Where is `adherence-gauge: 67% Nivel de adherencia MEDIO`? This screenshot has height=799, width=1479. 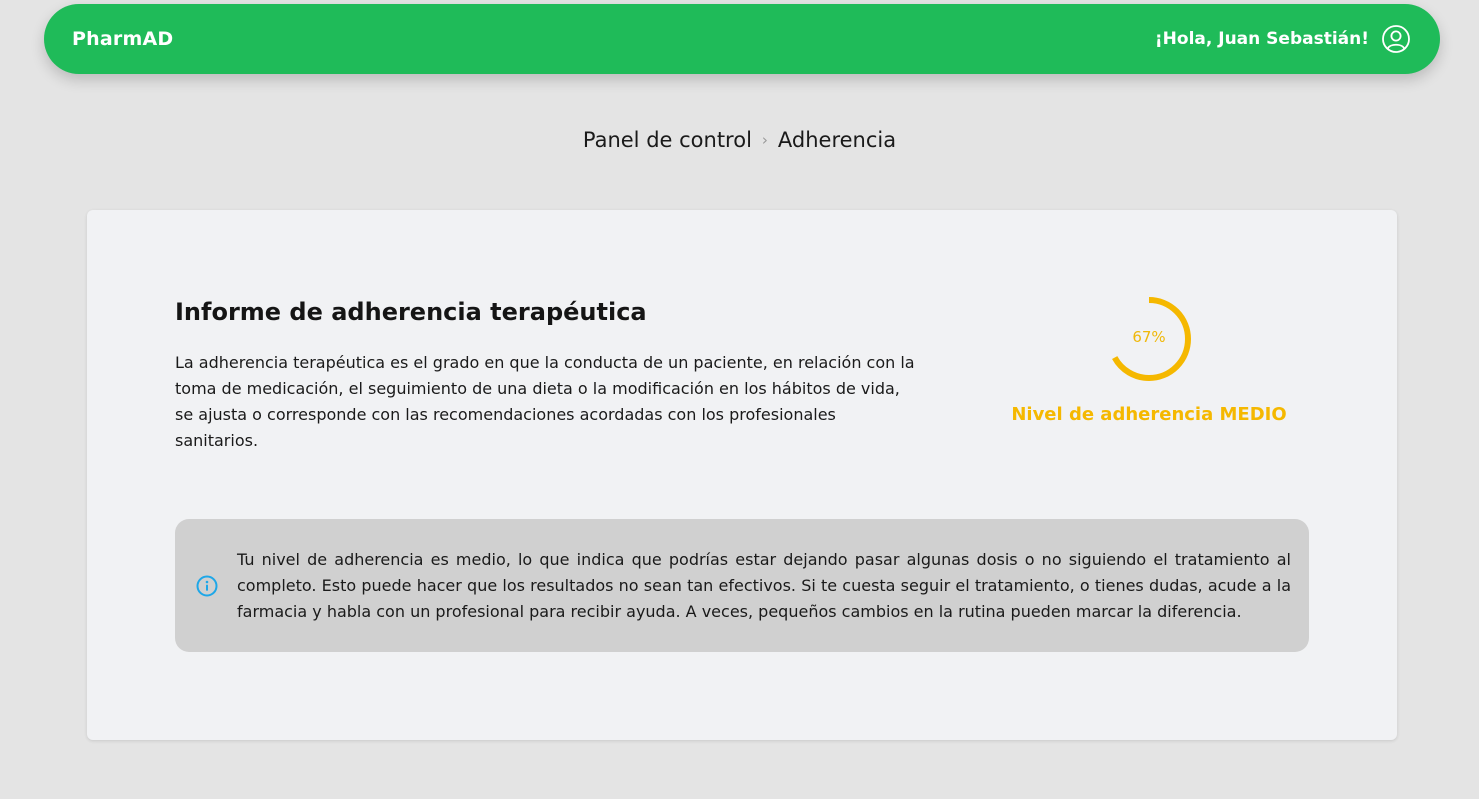 adherence-gauge: 67% Nivel de adherencia MEDIO is located at coordinates (1149, 369).